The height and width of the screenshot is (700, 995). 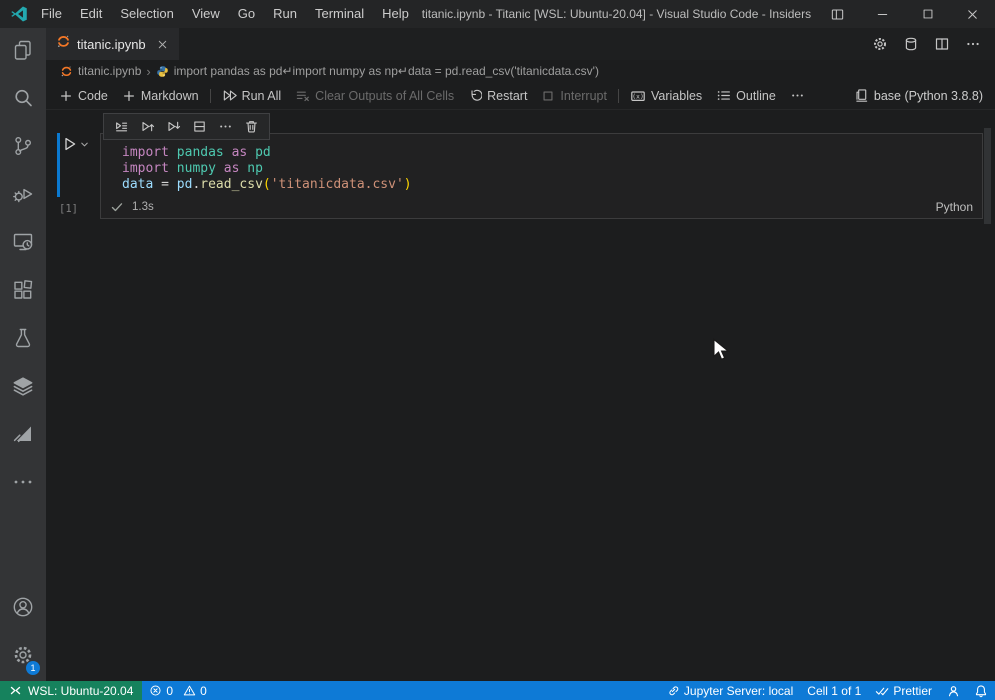 What do you see at coordinates (385, 95) in the screenshot?
I see `clear-outputs-label: Clear Outputs of All Cells` at bounding box center [385, 95].